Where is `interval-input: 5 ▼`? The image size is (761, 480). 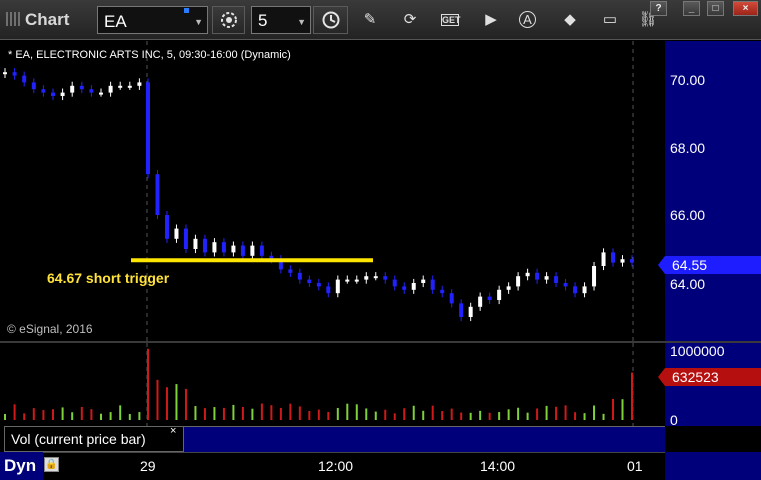 interval-input: 5 ▼ is located at coordinates (281, 20).